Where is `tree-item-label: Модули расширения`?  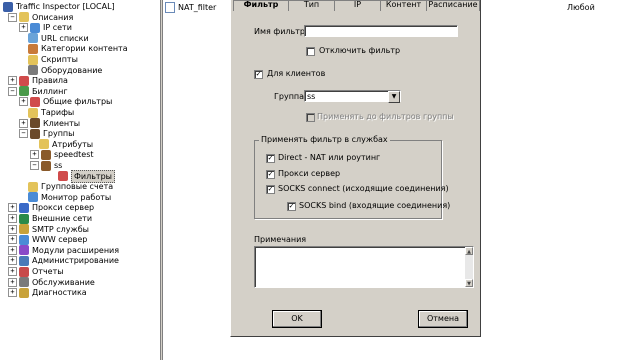 tree-item-label: Модули расширения is located at coordinates (76, 250).